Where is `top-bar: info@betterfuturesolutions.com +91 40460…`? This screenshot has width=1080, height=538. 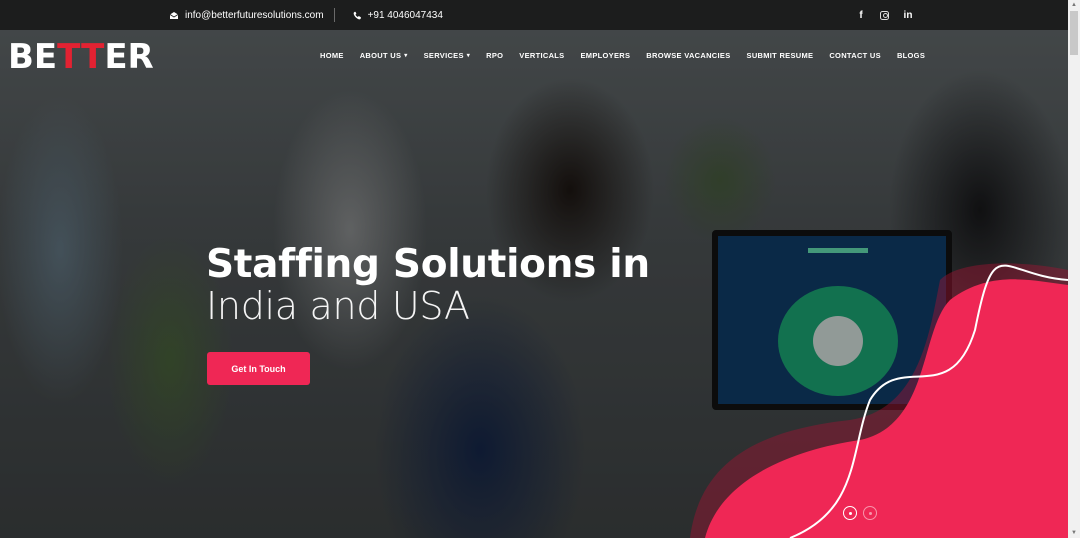
top-bar: info@betterfuturesolutions.com +91 40460… is located at coordinates (534, 15).